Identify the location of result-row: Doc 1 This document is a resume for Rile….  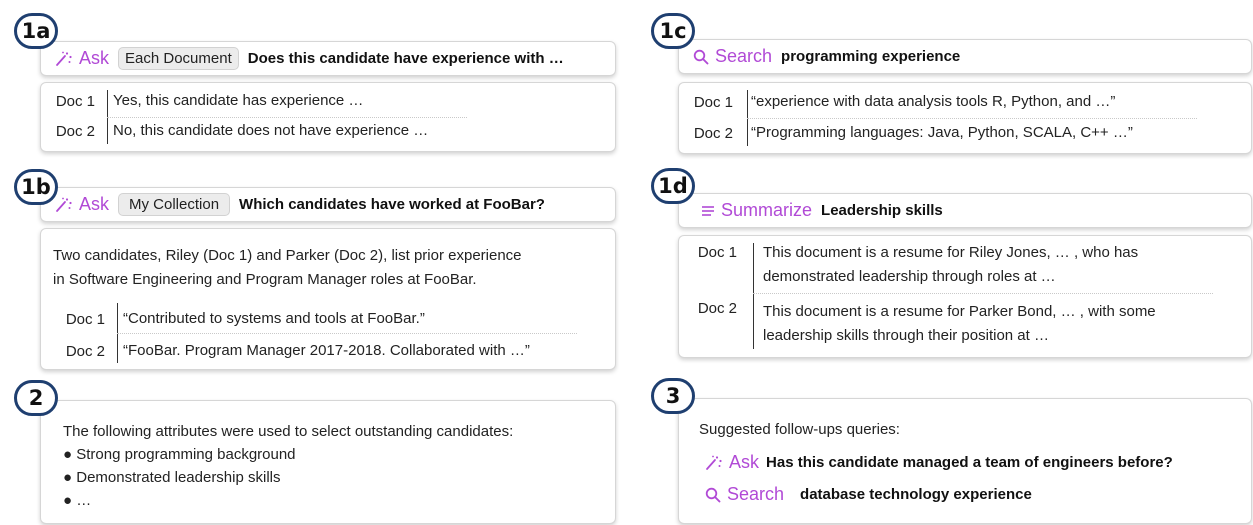
(965, 266).